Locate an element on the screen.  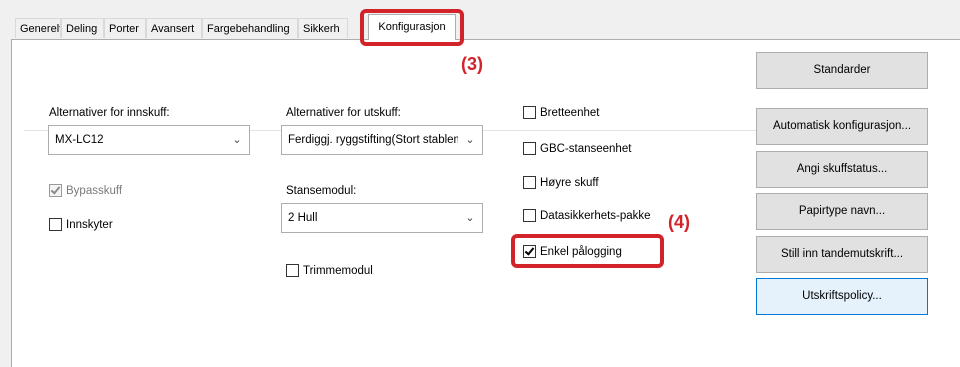
trimmer-label: Trimmemodul is located at coordinates (338, 270).